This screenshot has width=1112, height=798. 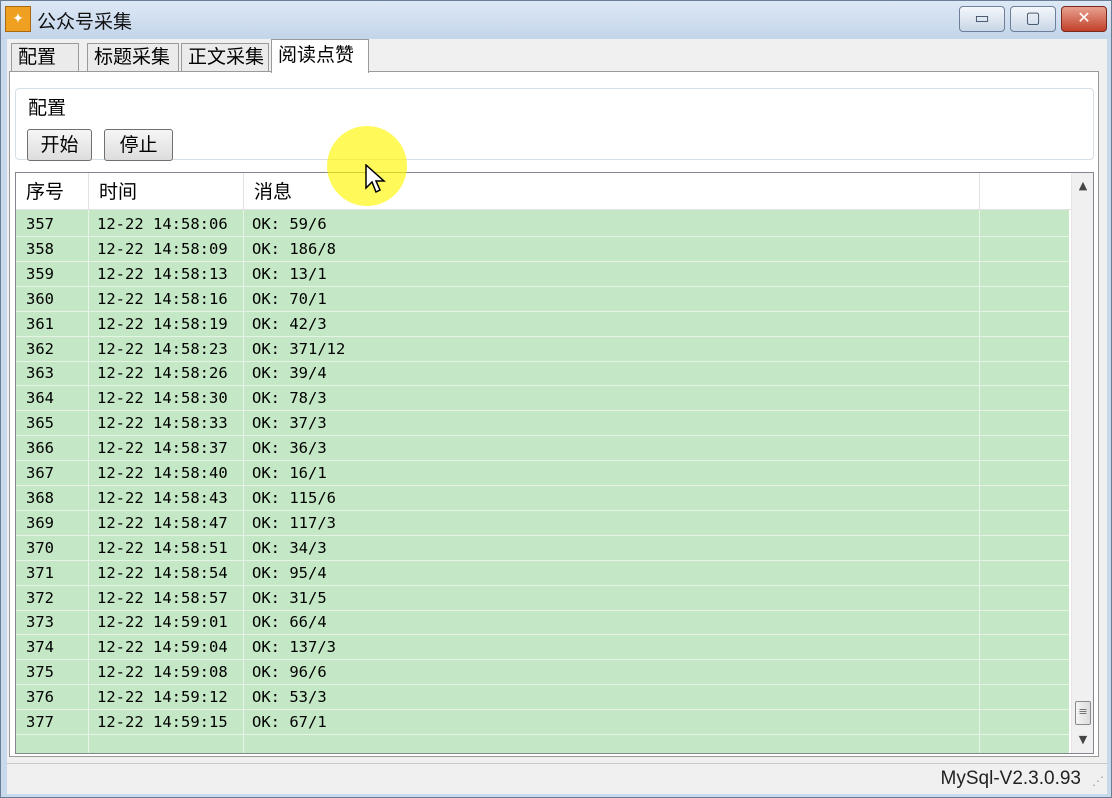 I want to click on tab-title-collect: 标题采集, so click(x=133, y=57).